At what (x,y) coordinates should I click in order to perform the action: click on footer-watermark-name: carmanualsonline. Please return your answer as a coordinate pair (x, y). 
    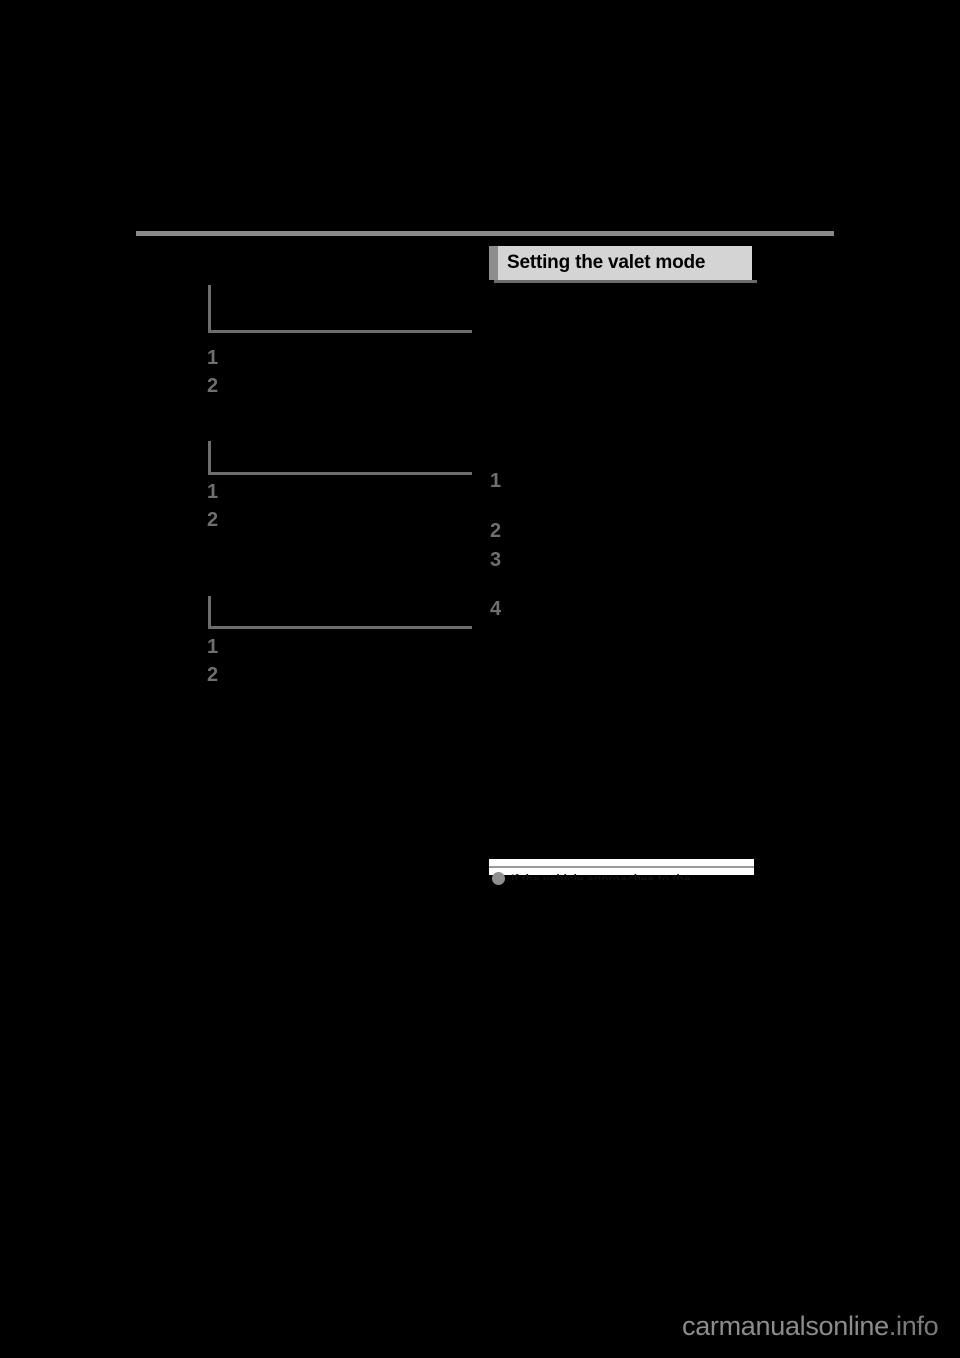
    Looking at the image, I should click on (785, 1326).